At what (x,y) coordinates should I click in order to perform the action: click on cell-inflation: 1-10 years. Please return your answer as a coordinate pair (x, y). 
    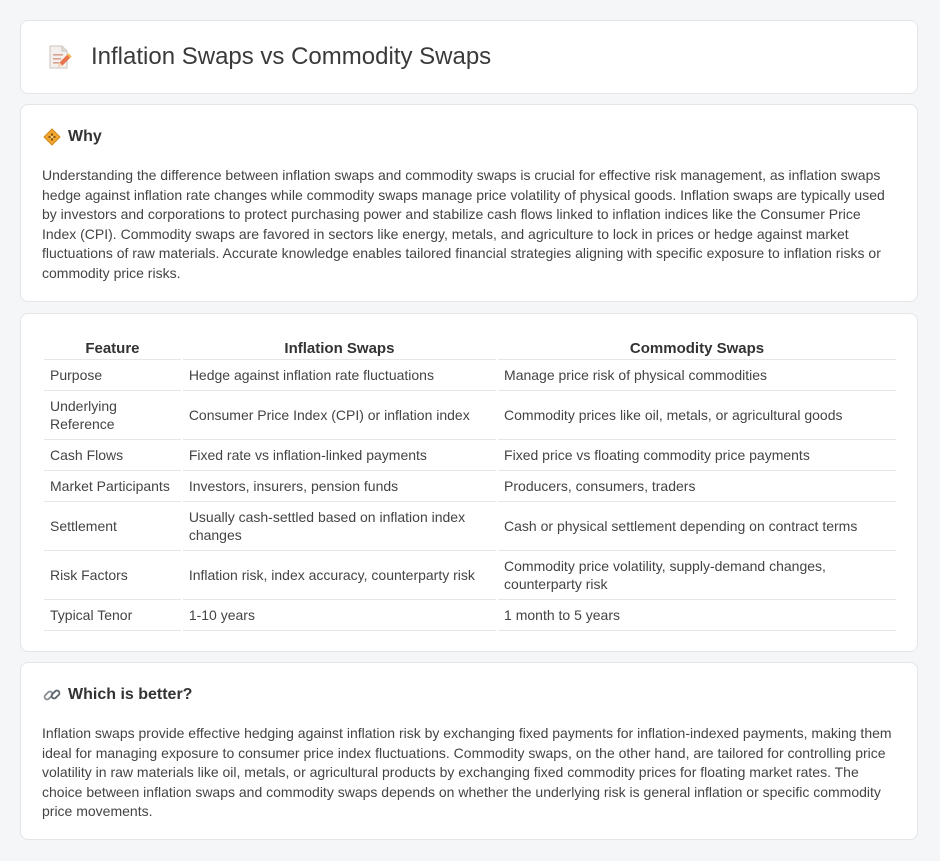
    Looking at the image, I should click on (339, 615).